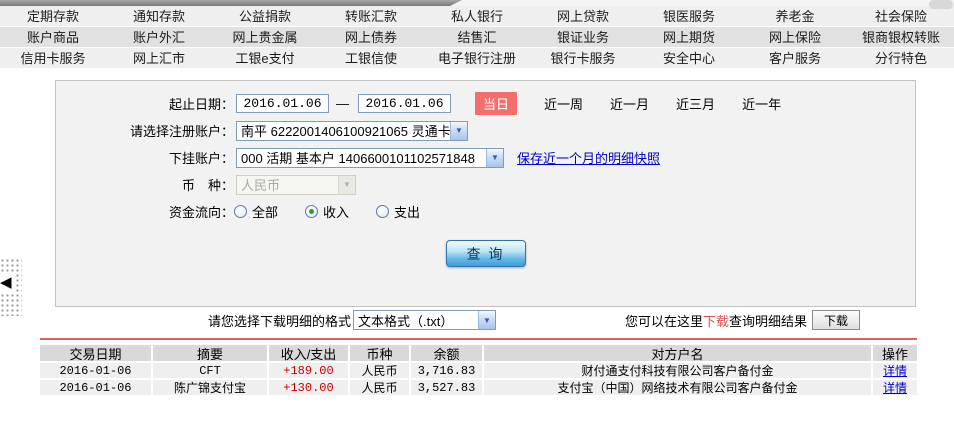 The width and height of the screenshot is (954, 441). What do you see at coordinates (282, 103) in the screenshot?
I see `date-from-input` at bounding box center [282, 103].